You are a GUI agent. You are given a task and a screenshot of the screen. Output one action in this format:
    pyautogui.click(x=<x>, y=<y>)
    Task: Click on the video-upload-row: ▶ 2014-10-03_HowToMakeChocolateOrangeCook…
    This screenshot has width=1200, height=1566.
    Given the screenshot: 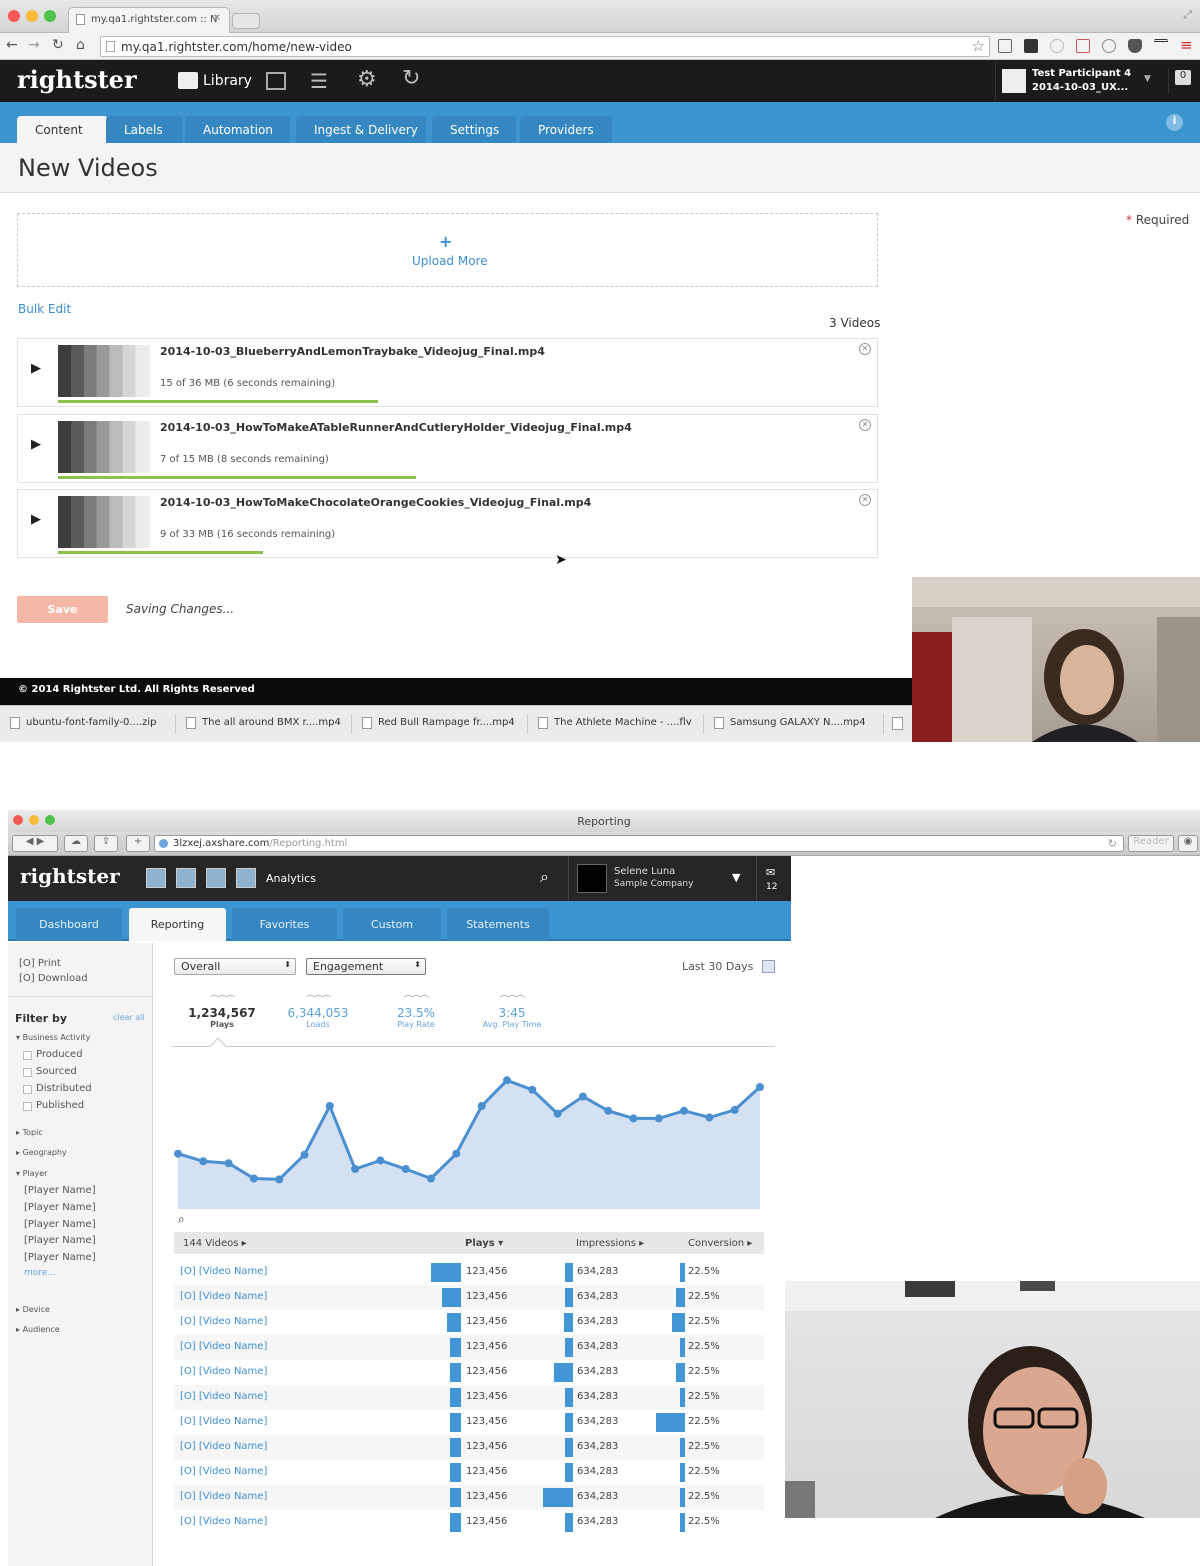 What is the action you would take?
    pyautogui.click(x=447, y=523)
    